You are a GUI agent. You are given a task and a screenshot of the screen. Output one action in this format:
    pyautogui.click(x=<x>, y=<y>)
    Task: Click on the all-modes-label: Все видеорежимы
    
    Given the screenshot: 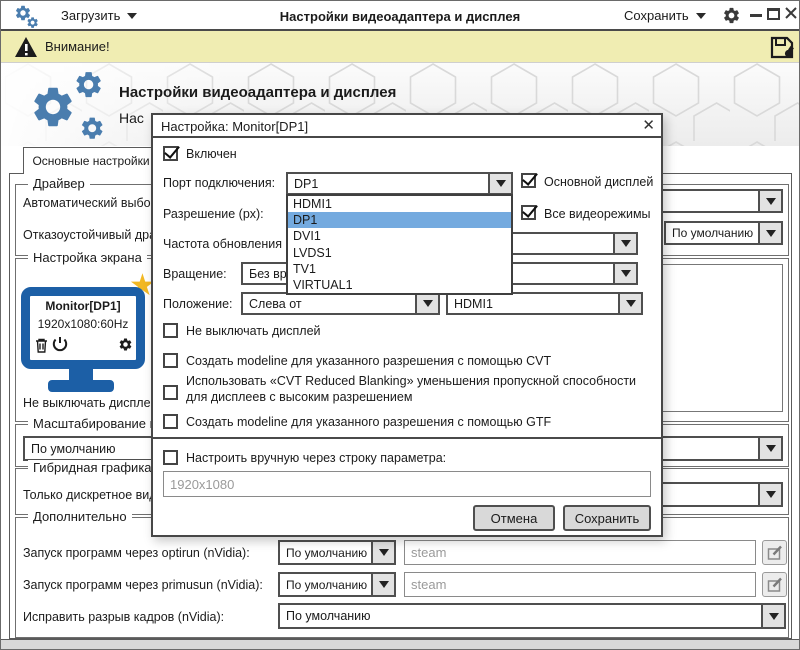 What is the action you would take?
    pyautogui.click(x=597, y=214)
    